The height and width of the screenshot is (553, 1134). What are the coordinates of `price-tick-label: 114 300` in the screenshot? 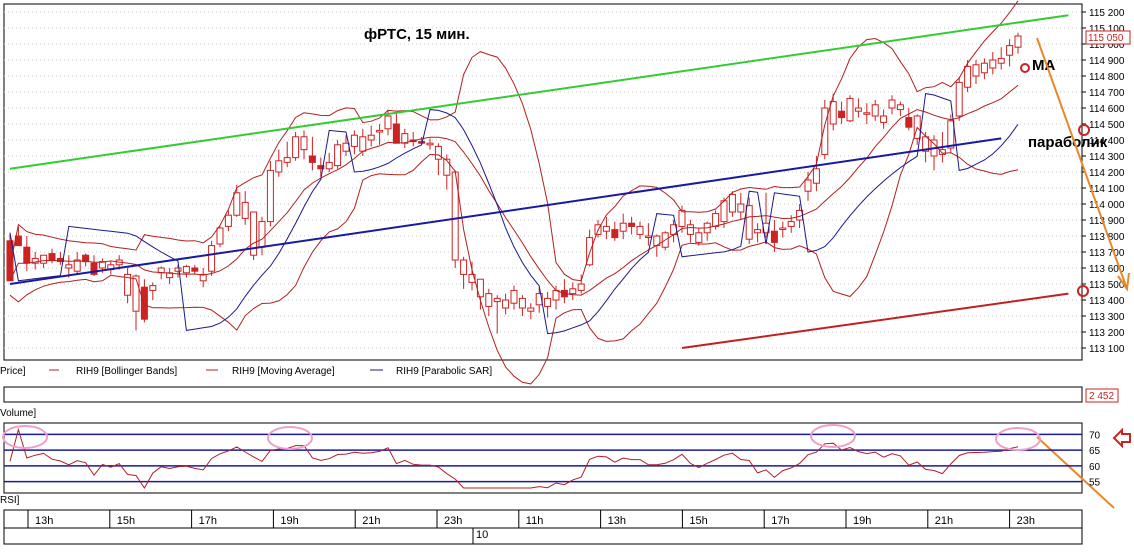 It's located at (1107, 157).